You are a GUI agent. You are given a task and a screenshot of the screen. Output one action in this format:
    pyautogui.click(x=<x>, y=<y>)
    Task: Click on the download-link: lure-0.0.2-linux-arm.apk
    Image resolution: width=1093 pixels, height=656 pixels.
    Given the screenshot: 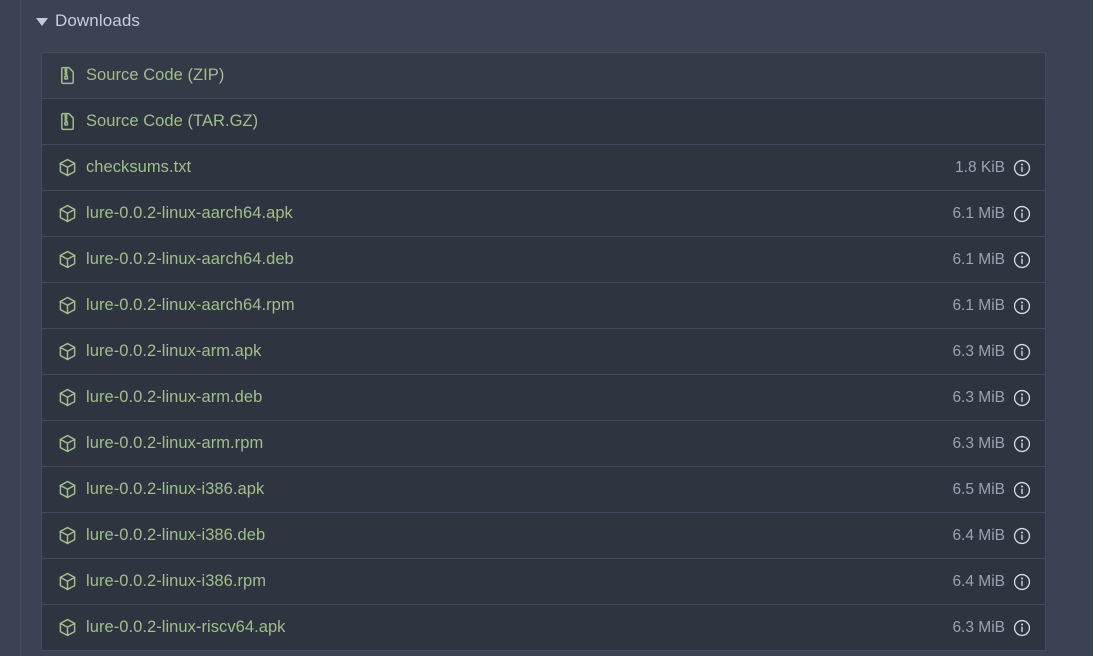 What is the action you would take?
    pyautogui.click(x=497, y=351)
    